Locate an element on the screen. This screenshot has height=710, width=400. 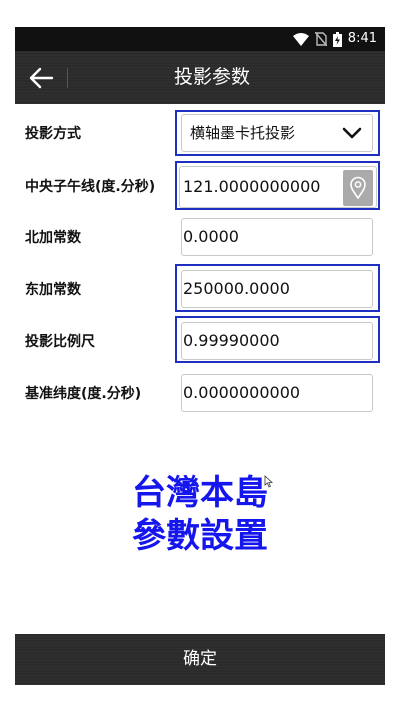
back-button is located at coordinates (41, 78).